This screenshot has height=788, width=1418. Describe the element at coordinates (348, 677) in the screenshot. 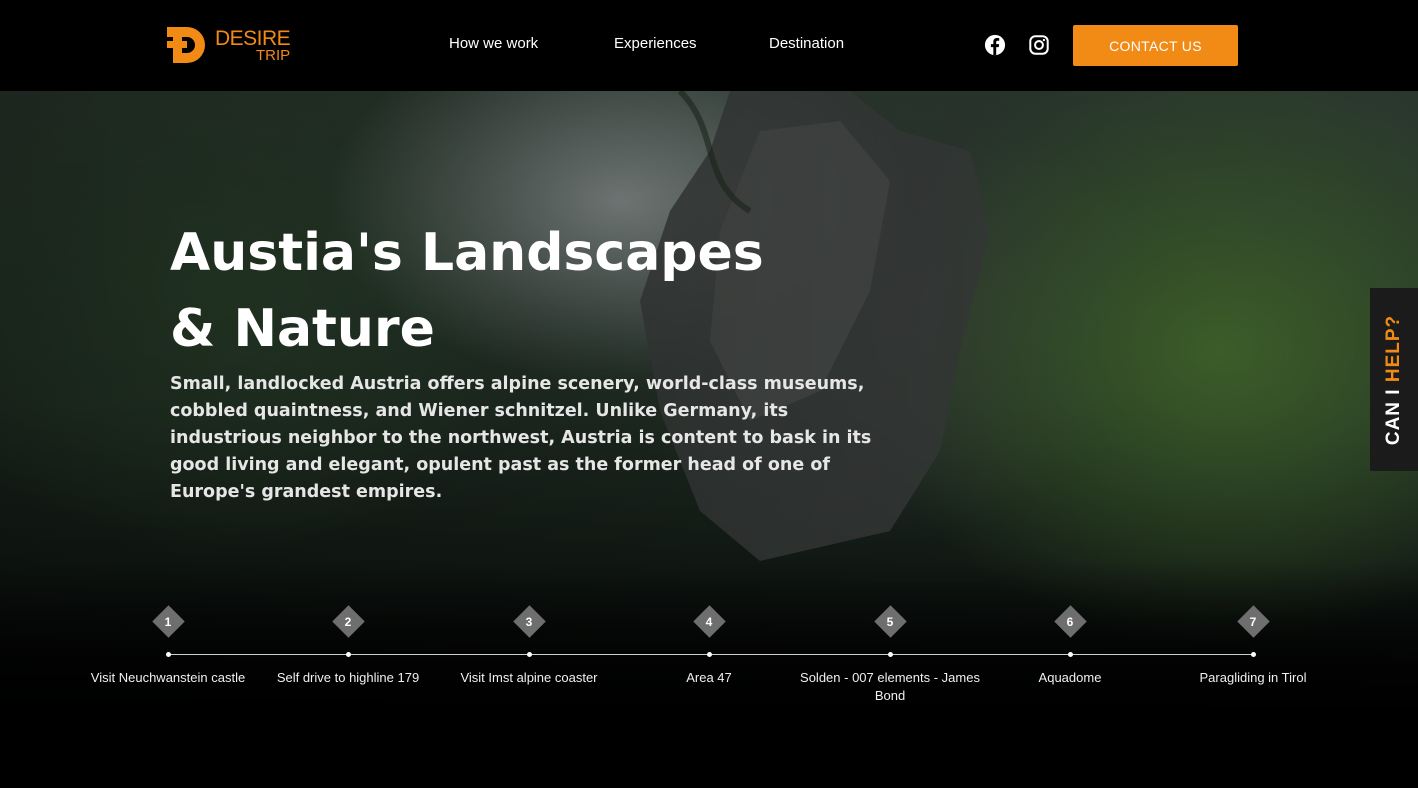

I see `step-label: Self drive to highline 179` at that location.